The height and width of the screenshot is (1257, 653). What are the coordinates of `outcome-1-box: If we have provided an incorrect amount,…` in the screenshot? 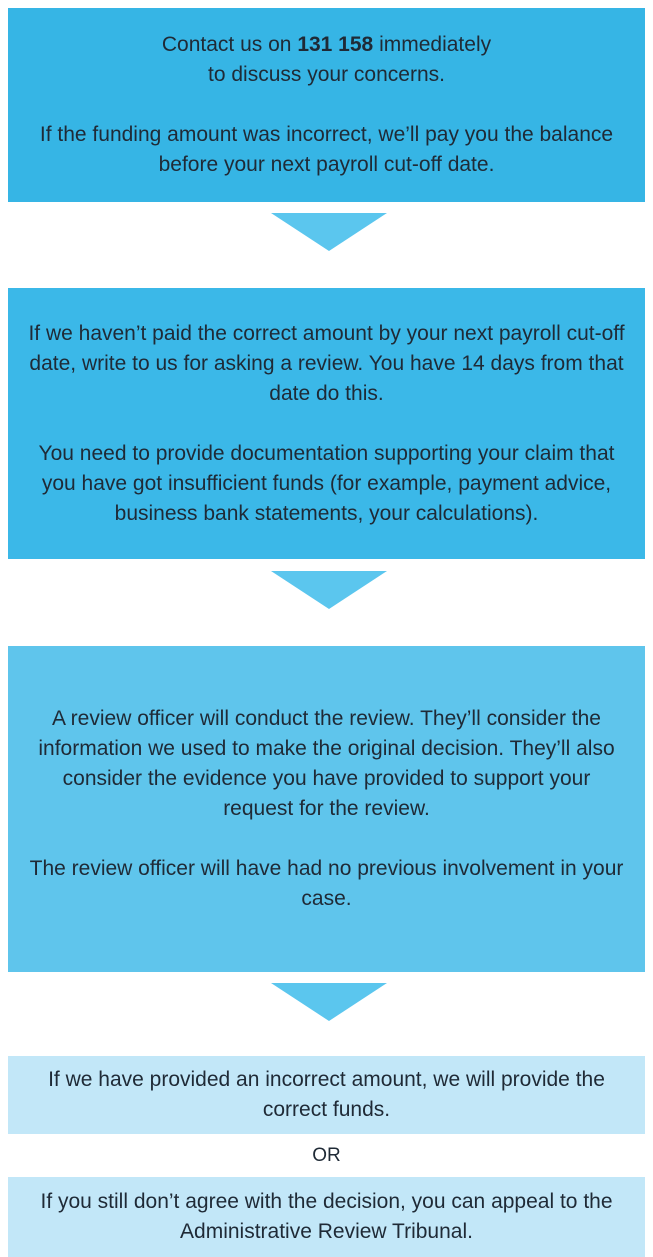 It's located at (326, 1095).